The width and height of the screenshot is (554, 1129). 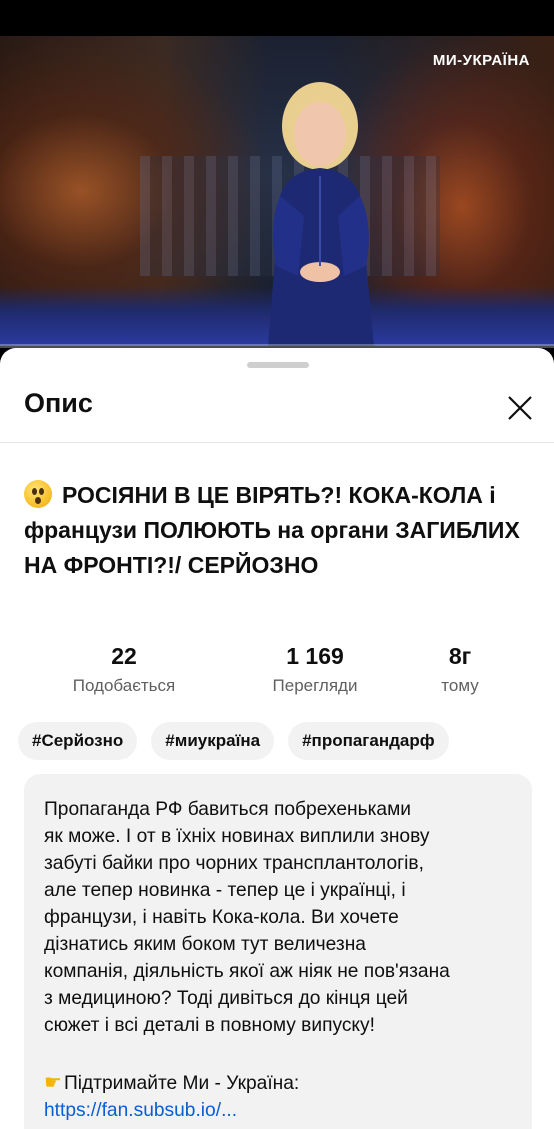 I want to click on hashtag-chip: #пропагандарф, so click(x=368, y=741).